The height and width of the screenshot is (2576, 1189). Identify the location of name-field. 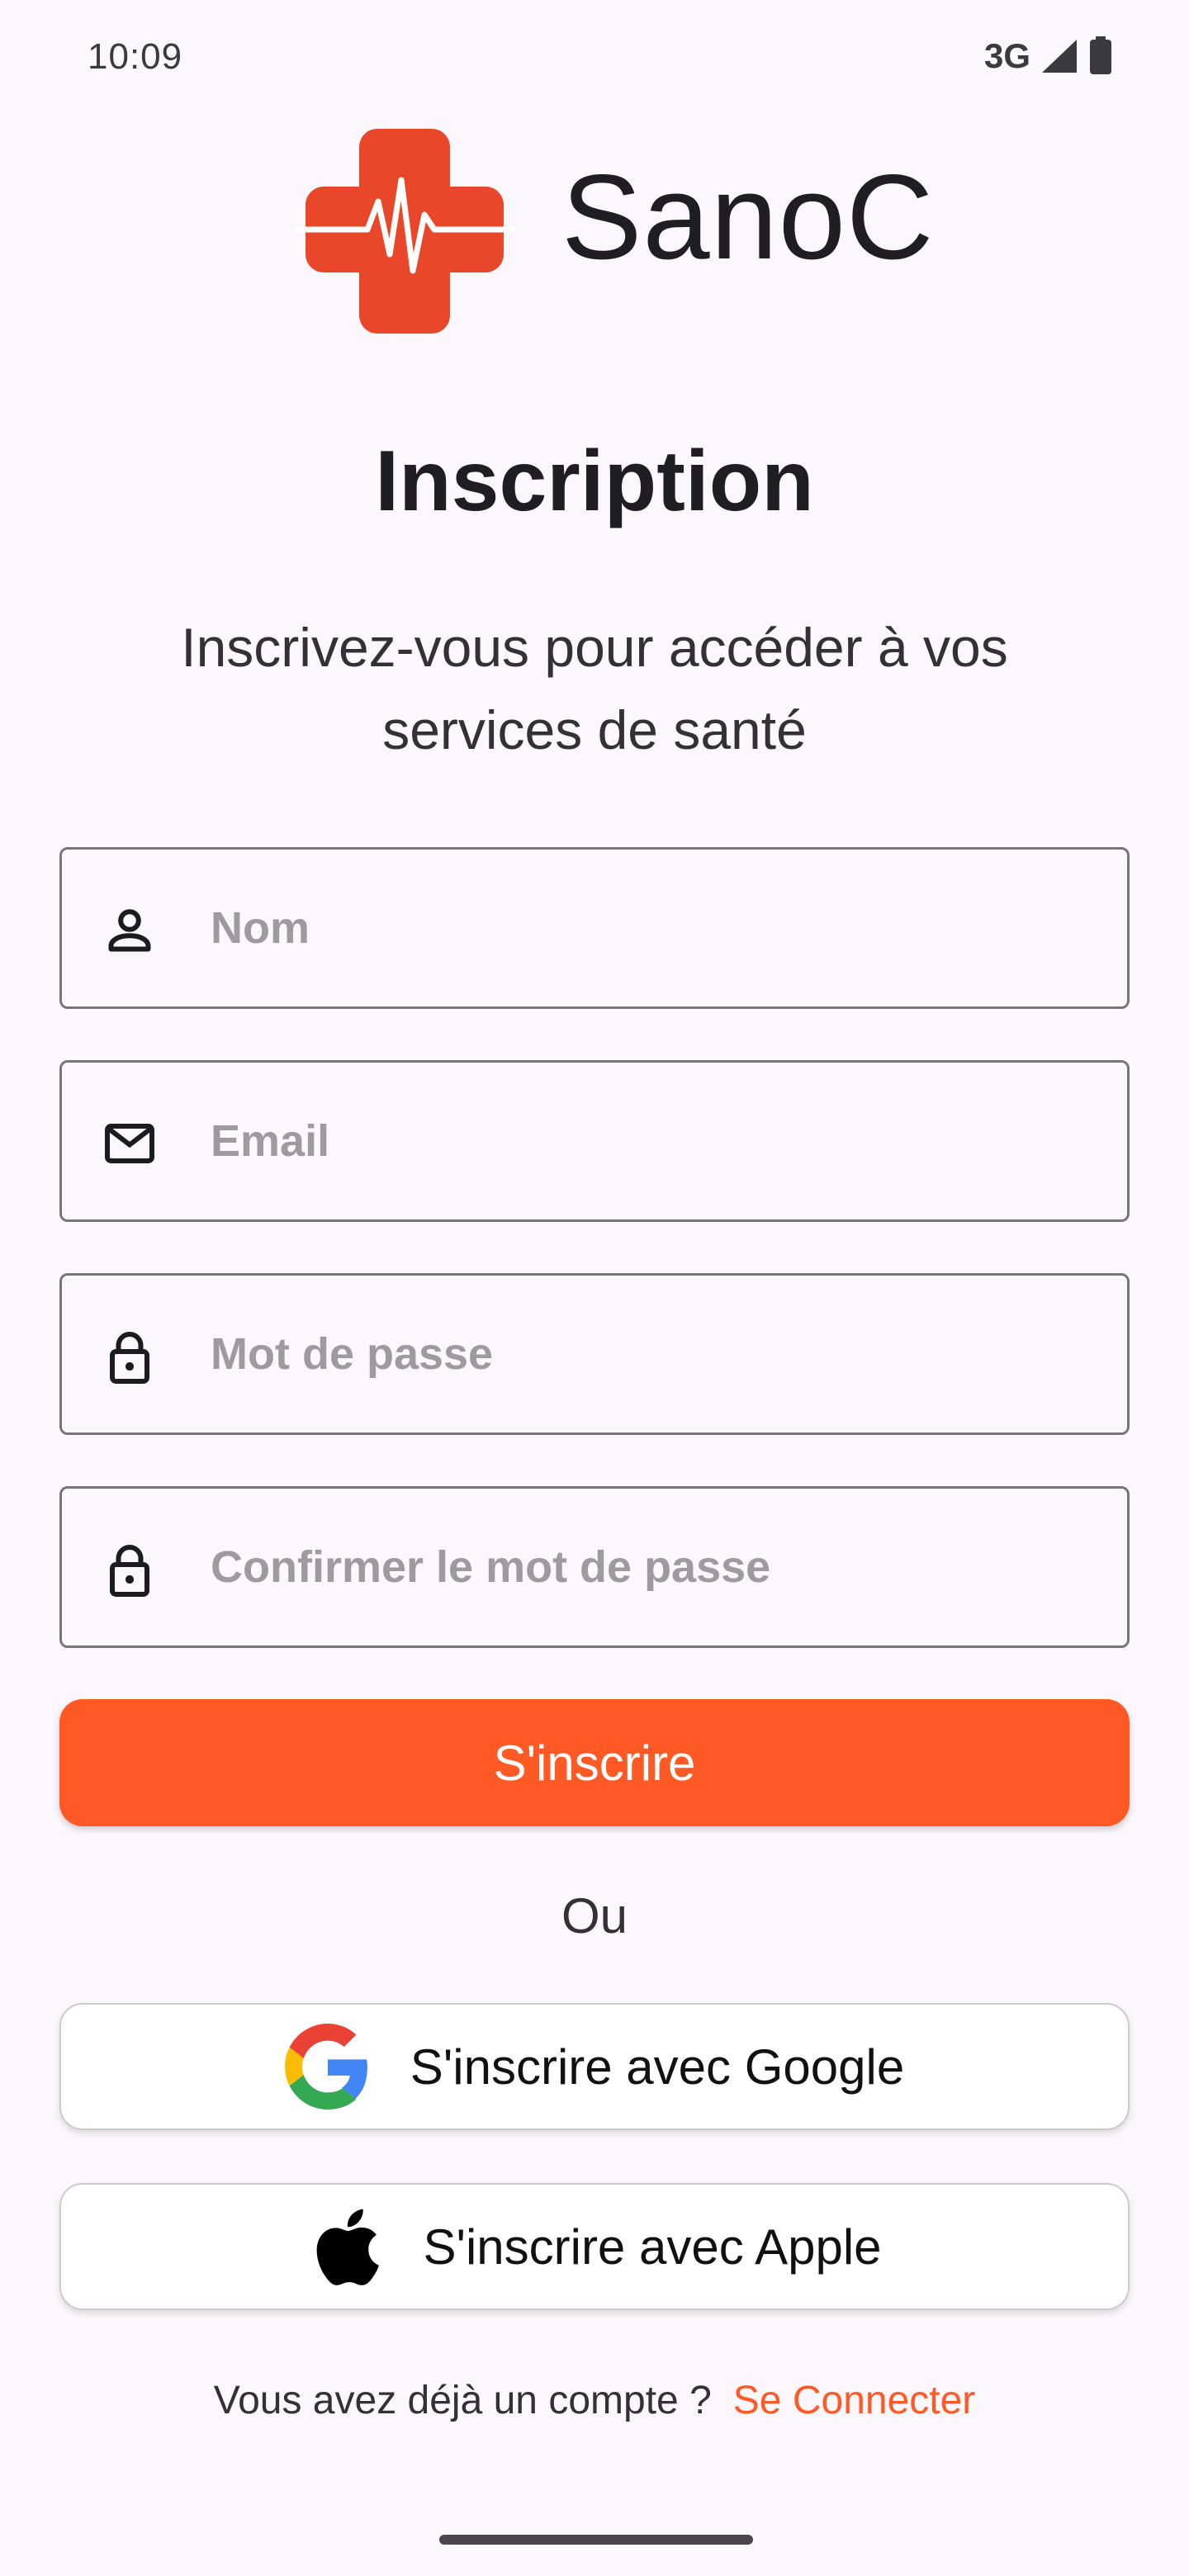
(594, 928).